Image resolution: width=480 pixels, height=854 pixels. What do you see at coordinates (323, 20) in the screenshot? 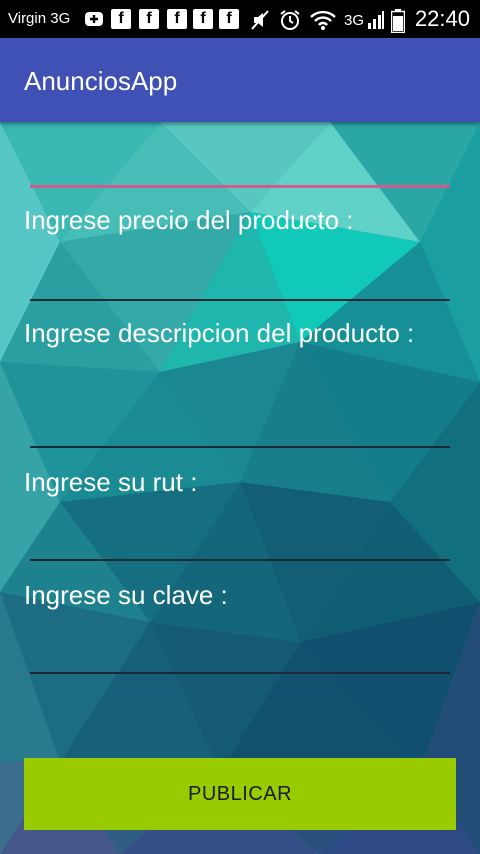
I see `wifi-icon` at bounding box center [323, 20].